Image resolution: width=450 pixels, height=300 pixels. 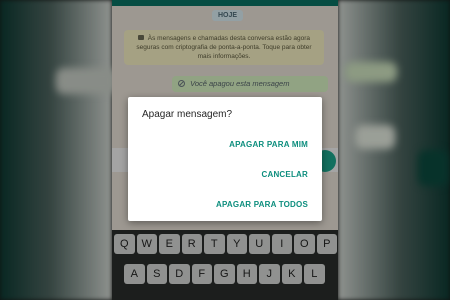 I want to click on delete-for-everyone-button: APAGAR PARA TODOS, so click(x=262, y=204).